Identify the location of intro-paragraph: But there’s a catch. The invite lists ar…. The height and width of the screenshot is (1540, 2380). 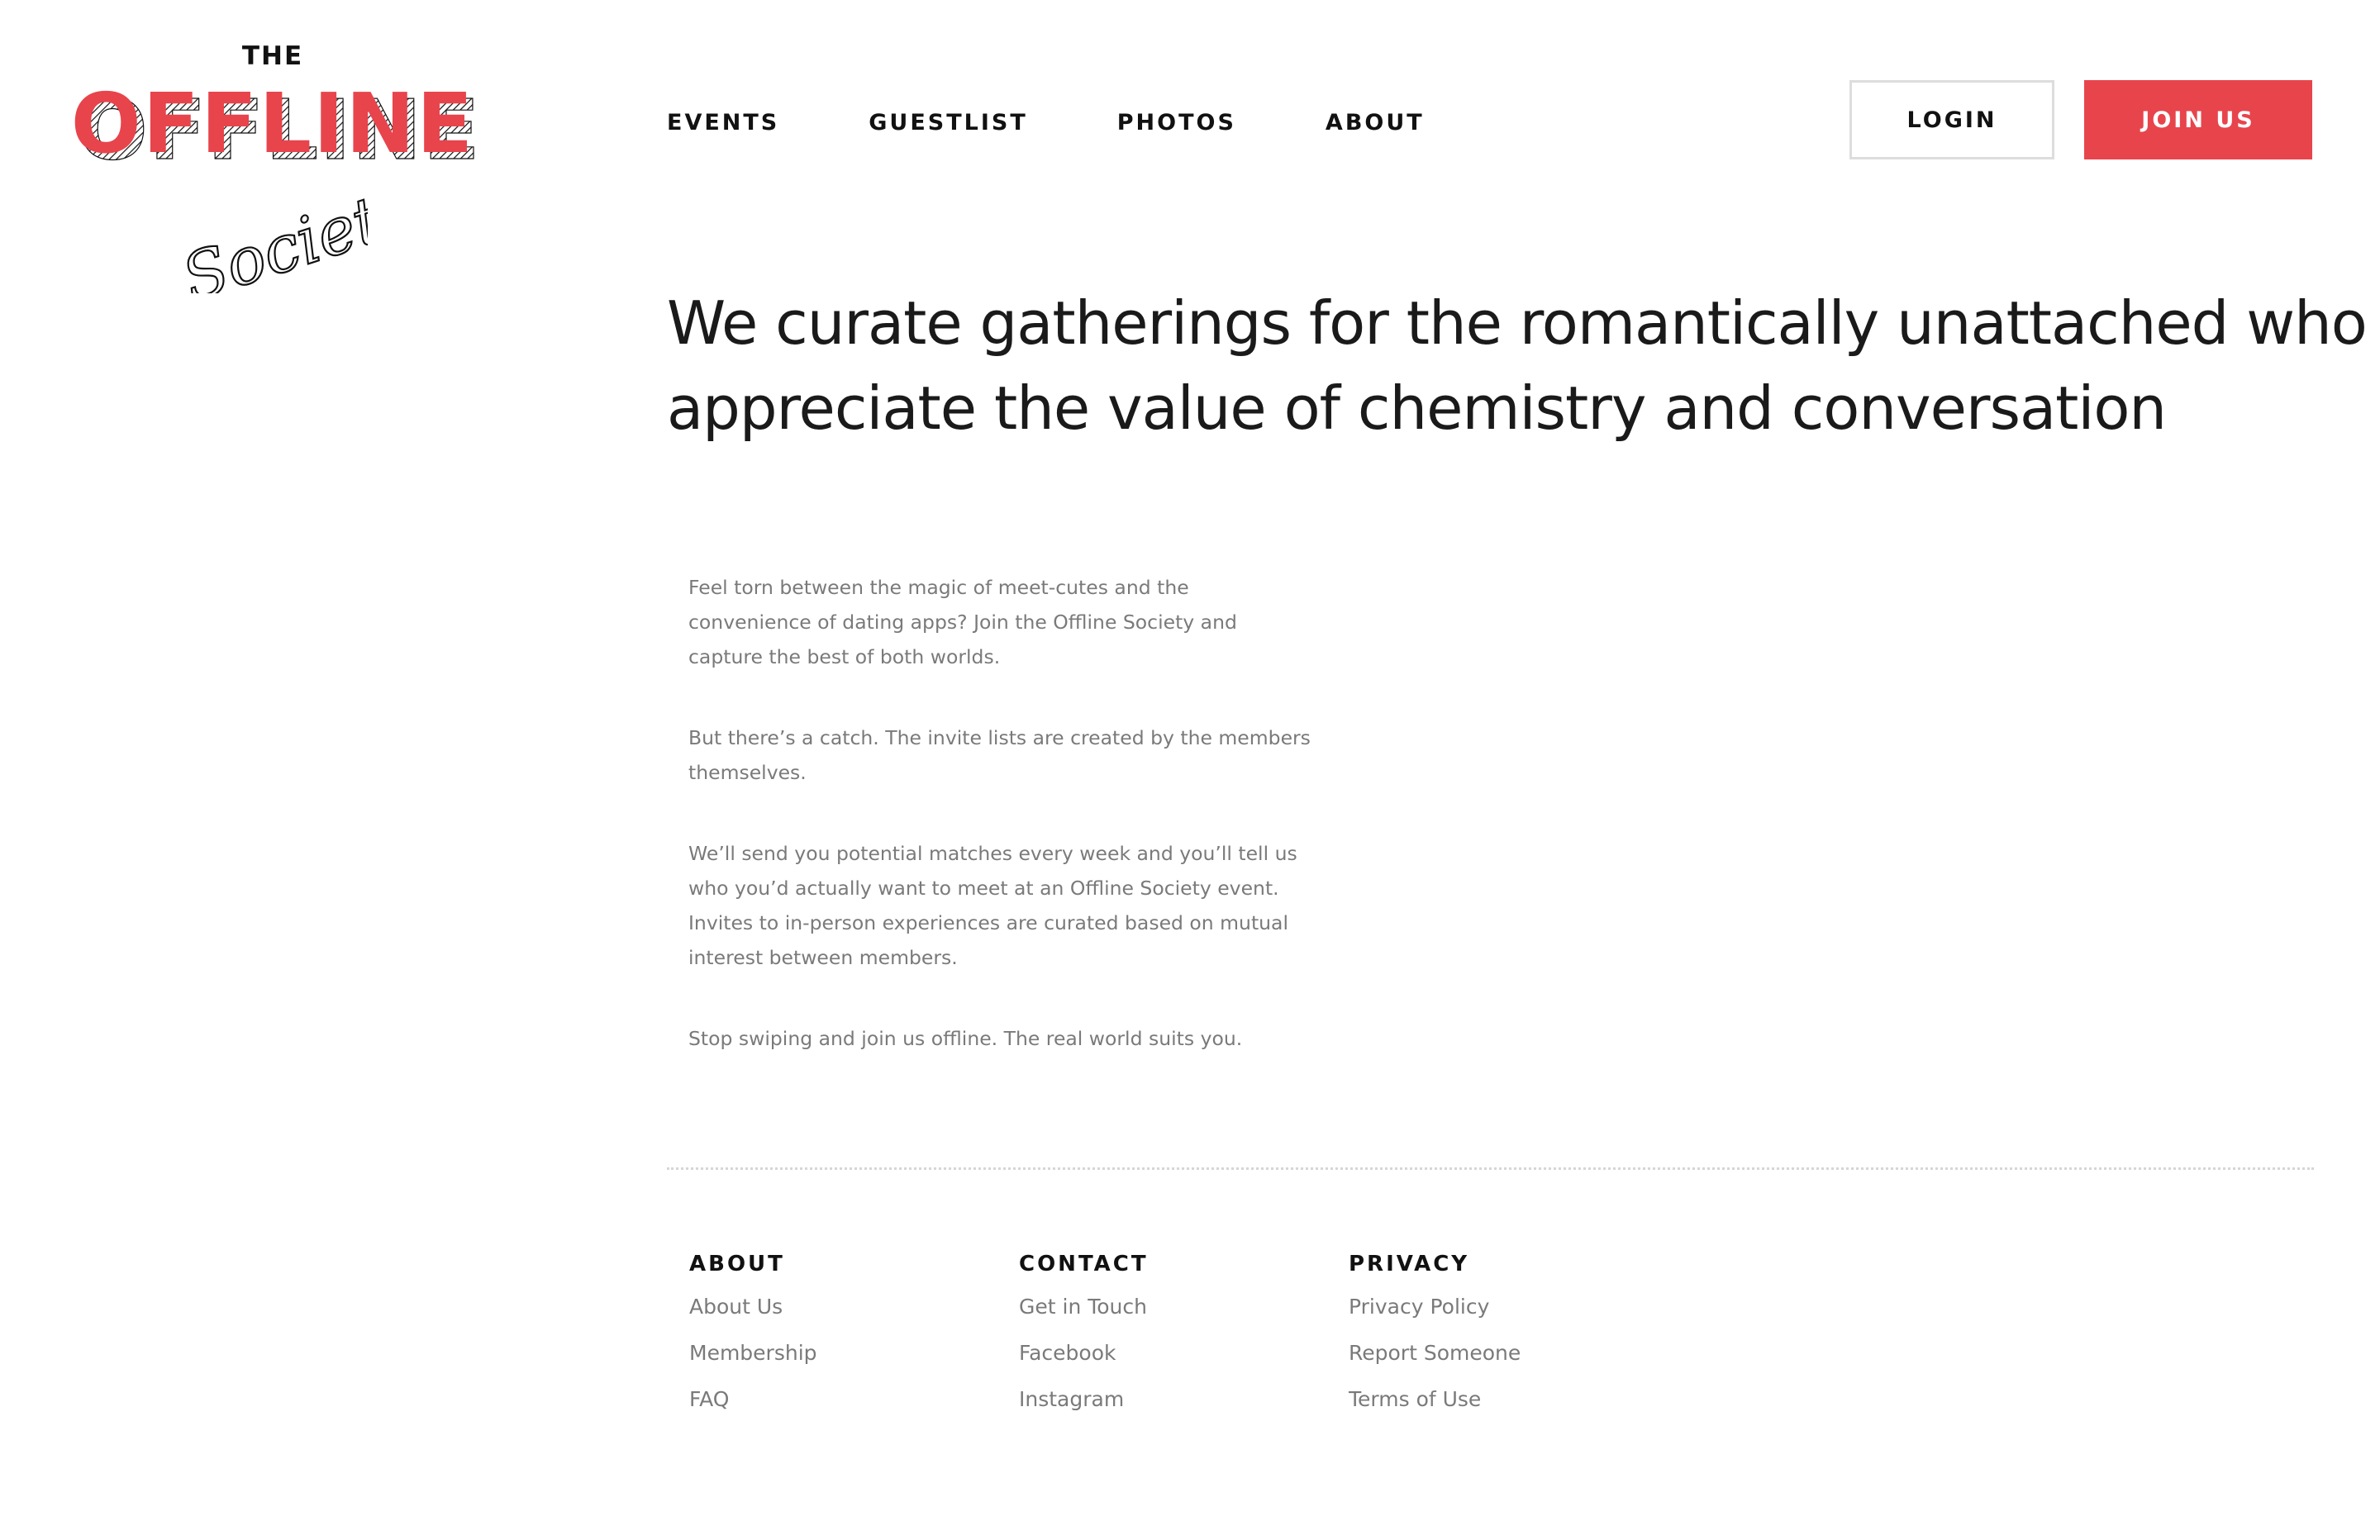
(999, 755).